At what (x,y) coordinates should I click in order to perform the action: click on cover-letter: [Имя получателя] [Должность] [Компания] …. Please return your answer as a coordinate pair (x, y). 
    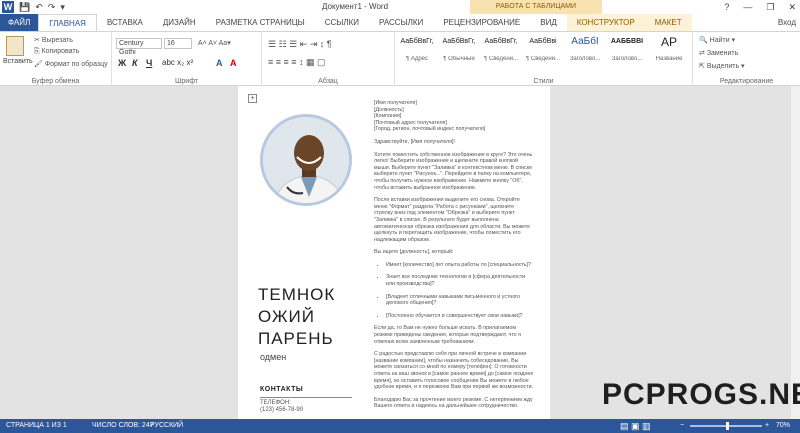
    Looking at the image, I should click on (454, 258).